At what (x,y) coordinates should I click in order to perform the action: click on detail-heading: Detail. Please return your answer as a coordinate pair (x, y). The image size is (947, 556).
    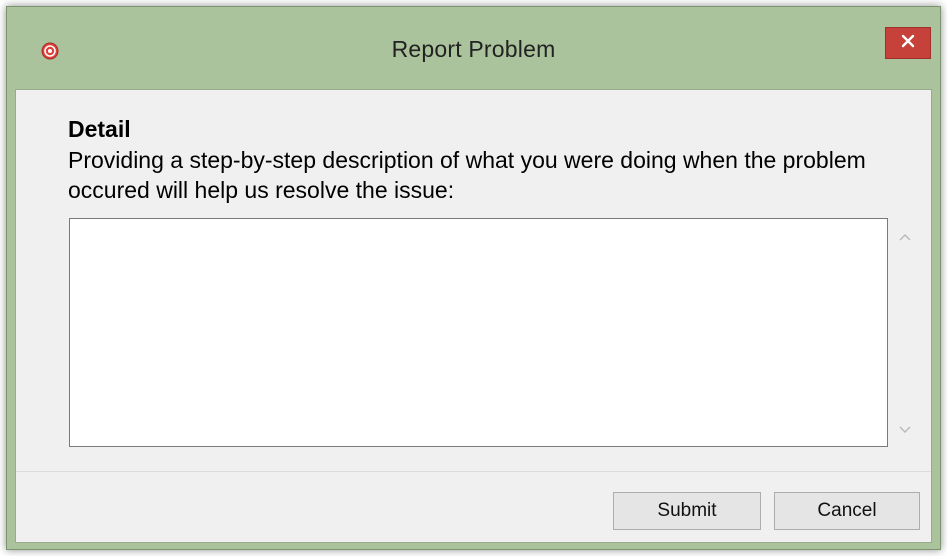
    Looking at the image, I should click on (99, 129).